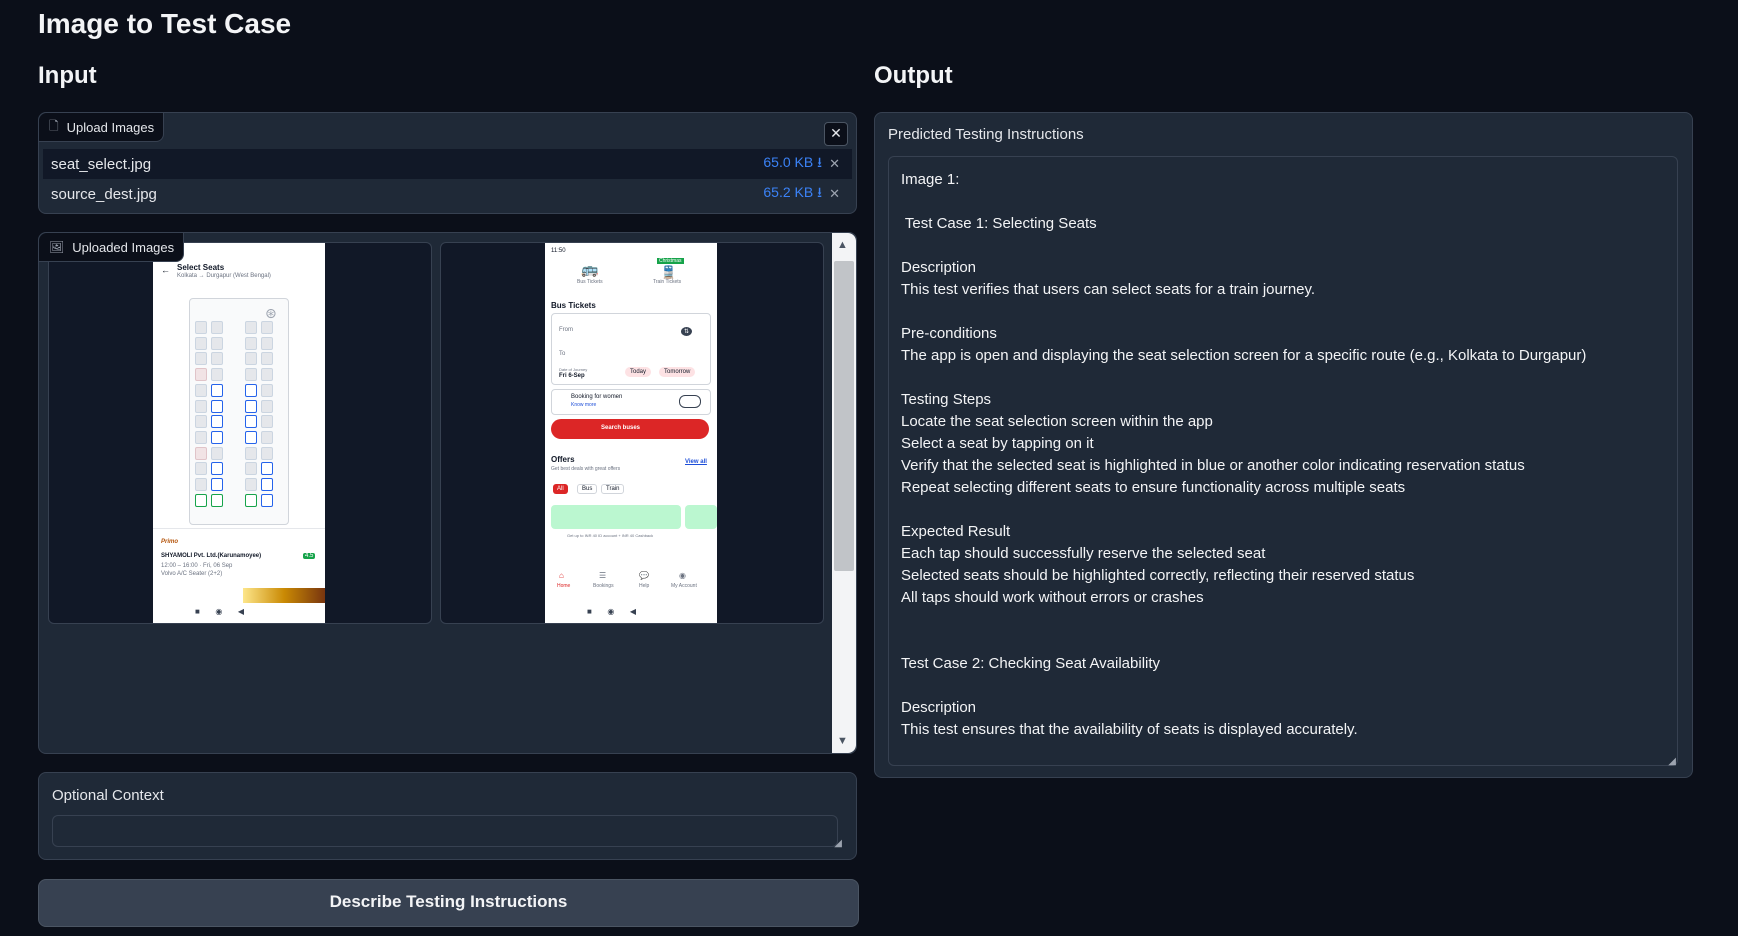 The height and width of the screenshot is (936, 1738). Describe the element at coordinates (603, 586) in the screenshot. I see `nav-bookings: Bookings` at that location.